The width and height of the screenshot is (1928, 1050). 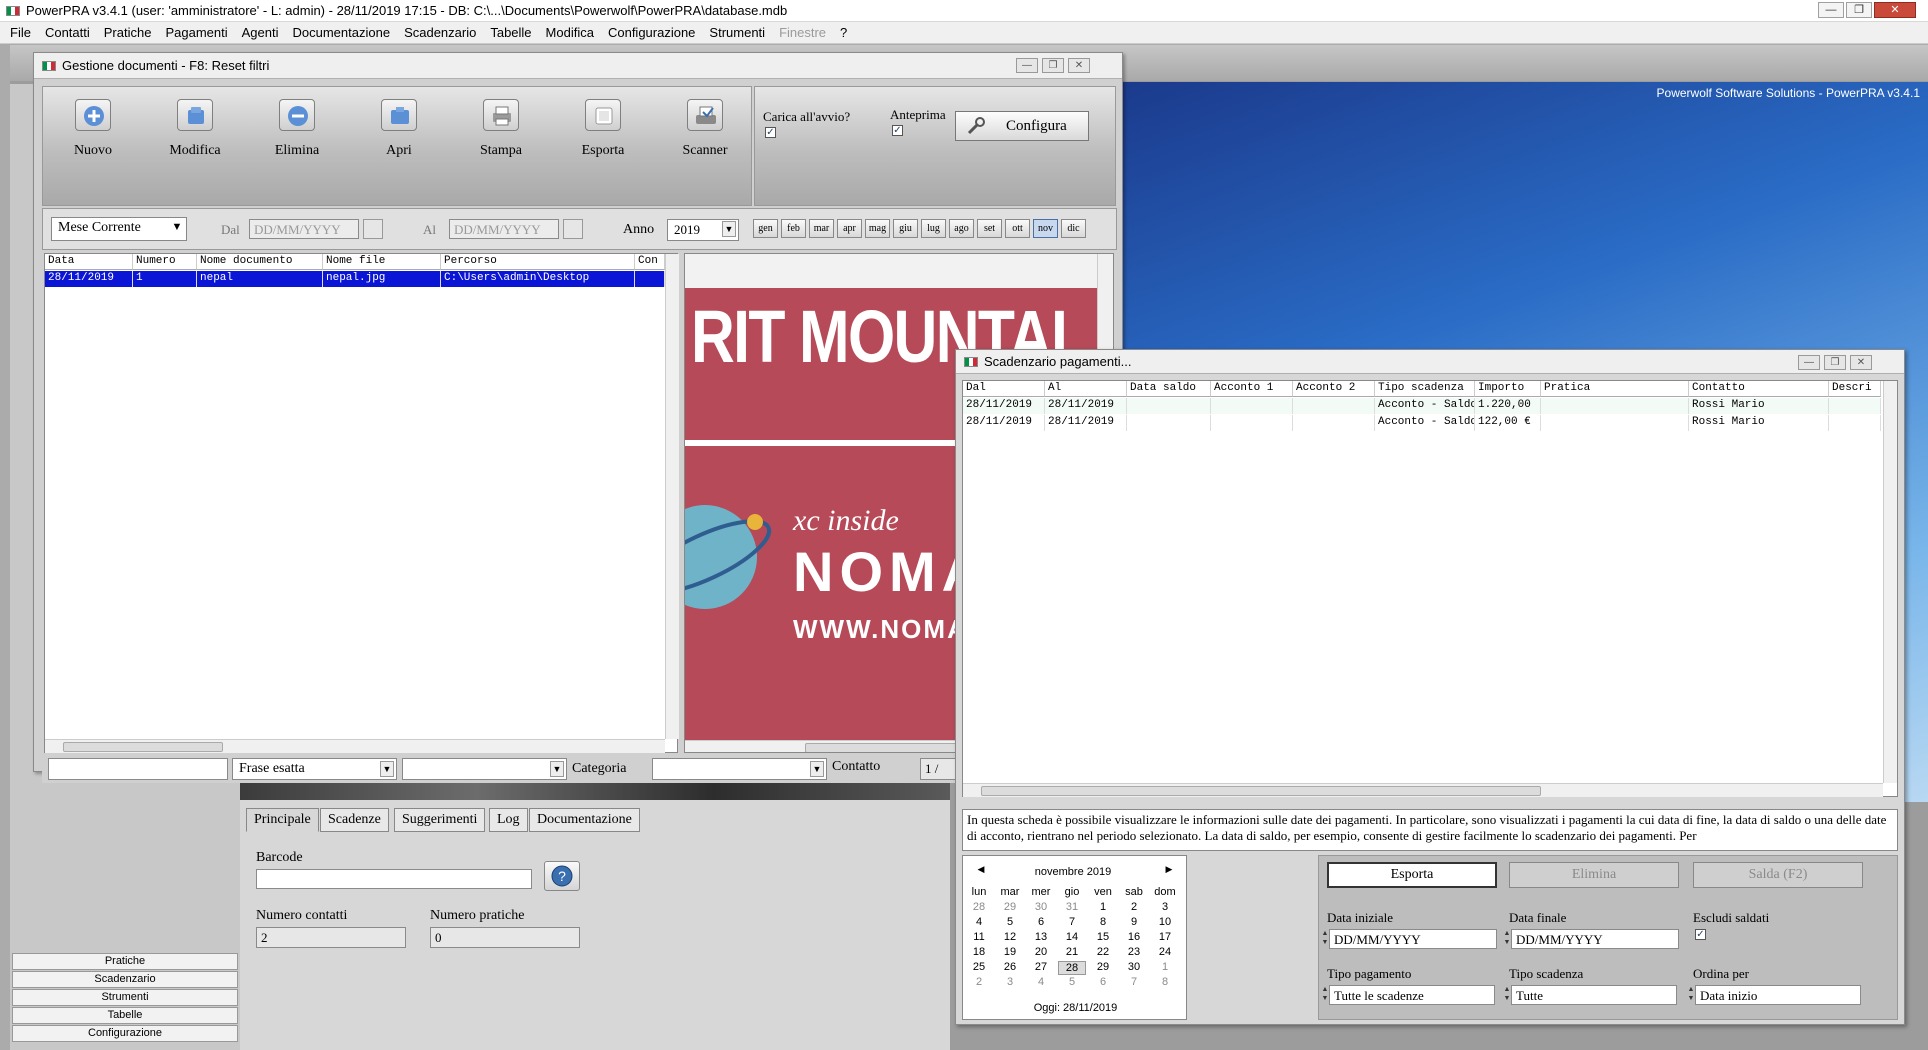 What do you see at coordinates (1169, 389) in the screenshot?
I see `pay-col-header-2: Data saldo` at bounding box center [1169, 389].